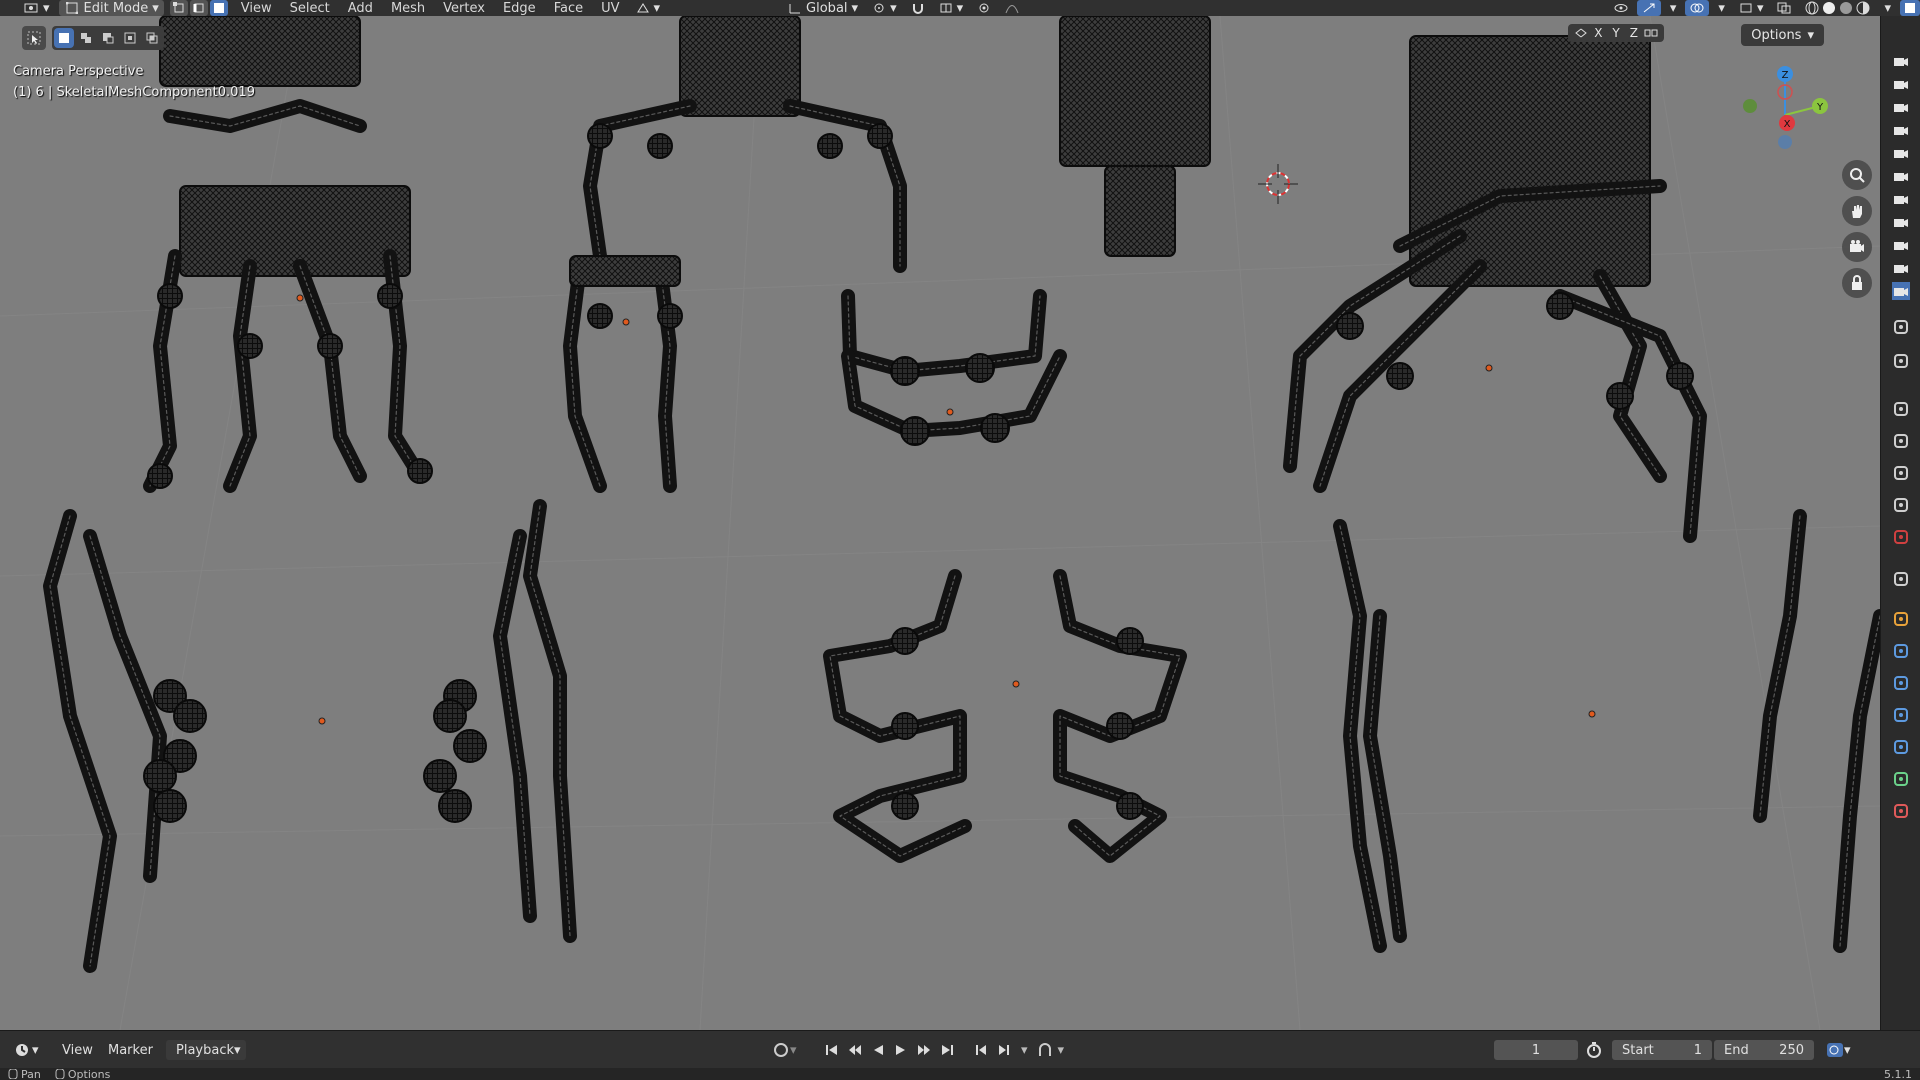  Describe the element at coordinates (256, 8) in the screenshot. I see `menu-view: View` at that location.